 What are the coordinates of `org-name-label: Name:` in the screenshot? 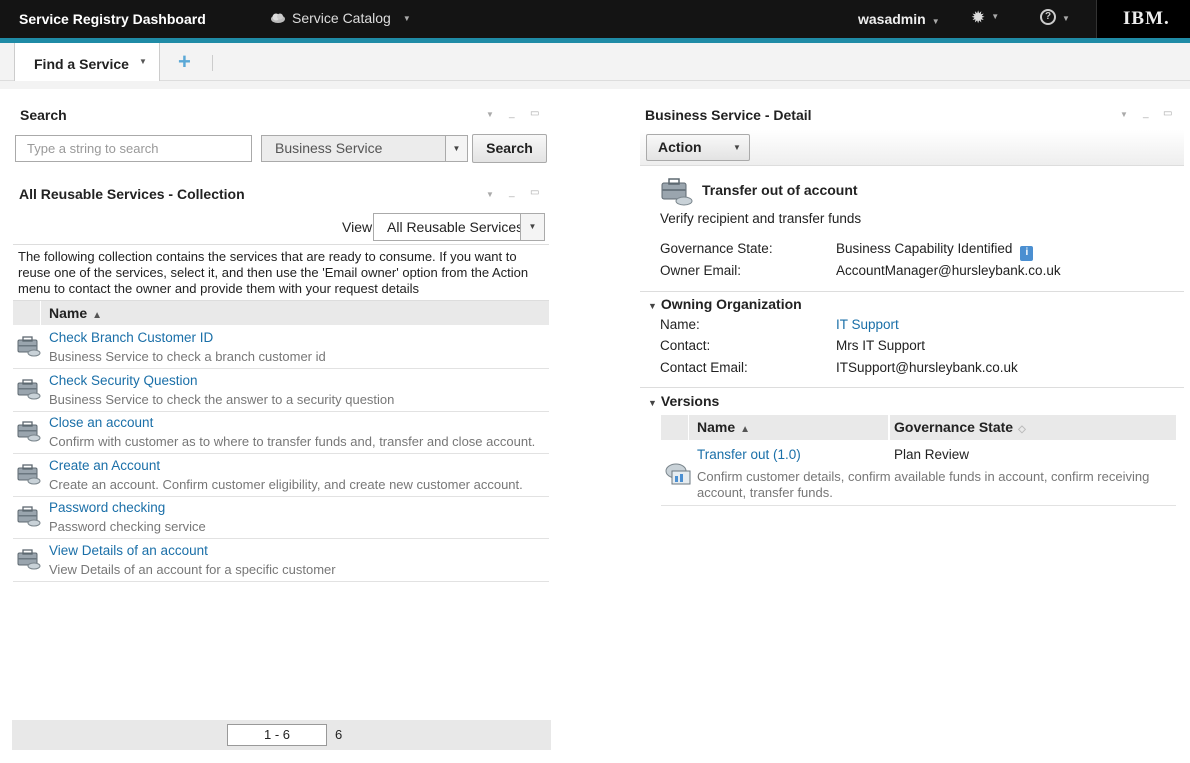 It's located at (680, 324).